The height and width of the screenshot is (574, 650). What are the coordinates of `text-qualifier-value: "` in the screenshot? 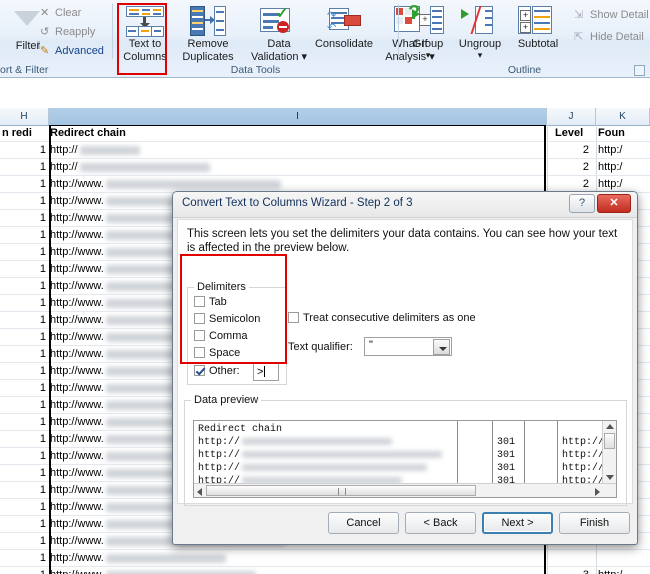 It's located at (371, 345).